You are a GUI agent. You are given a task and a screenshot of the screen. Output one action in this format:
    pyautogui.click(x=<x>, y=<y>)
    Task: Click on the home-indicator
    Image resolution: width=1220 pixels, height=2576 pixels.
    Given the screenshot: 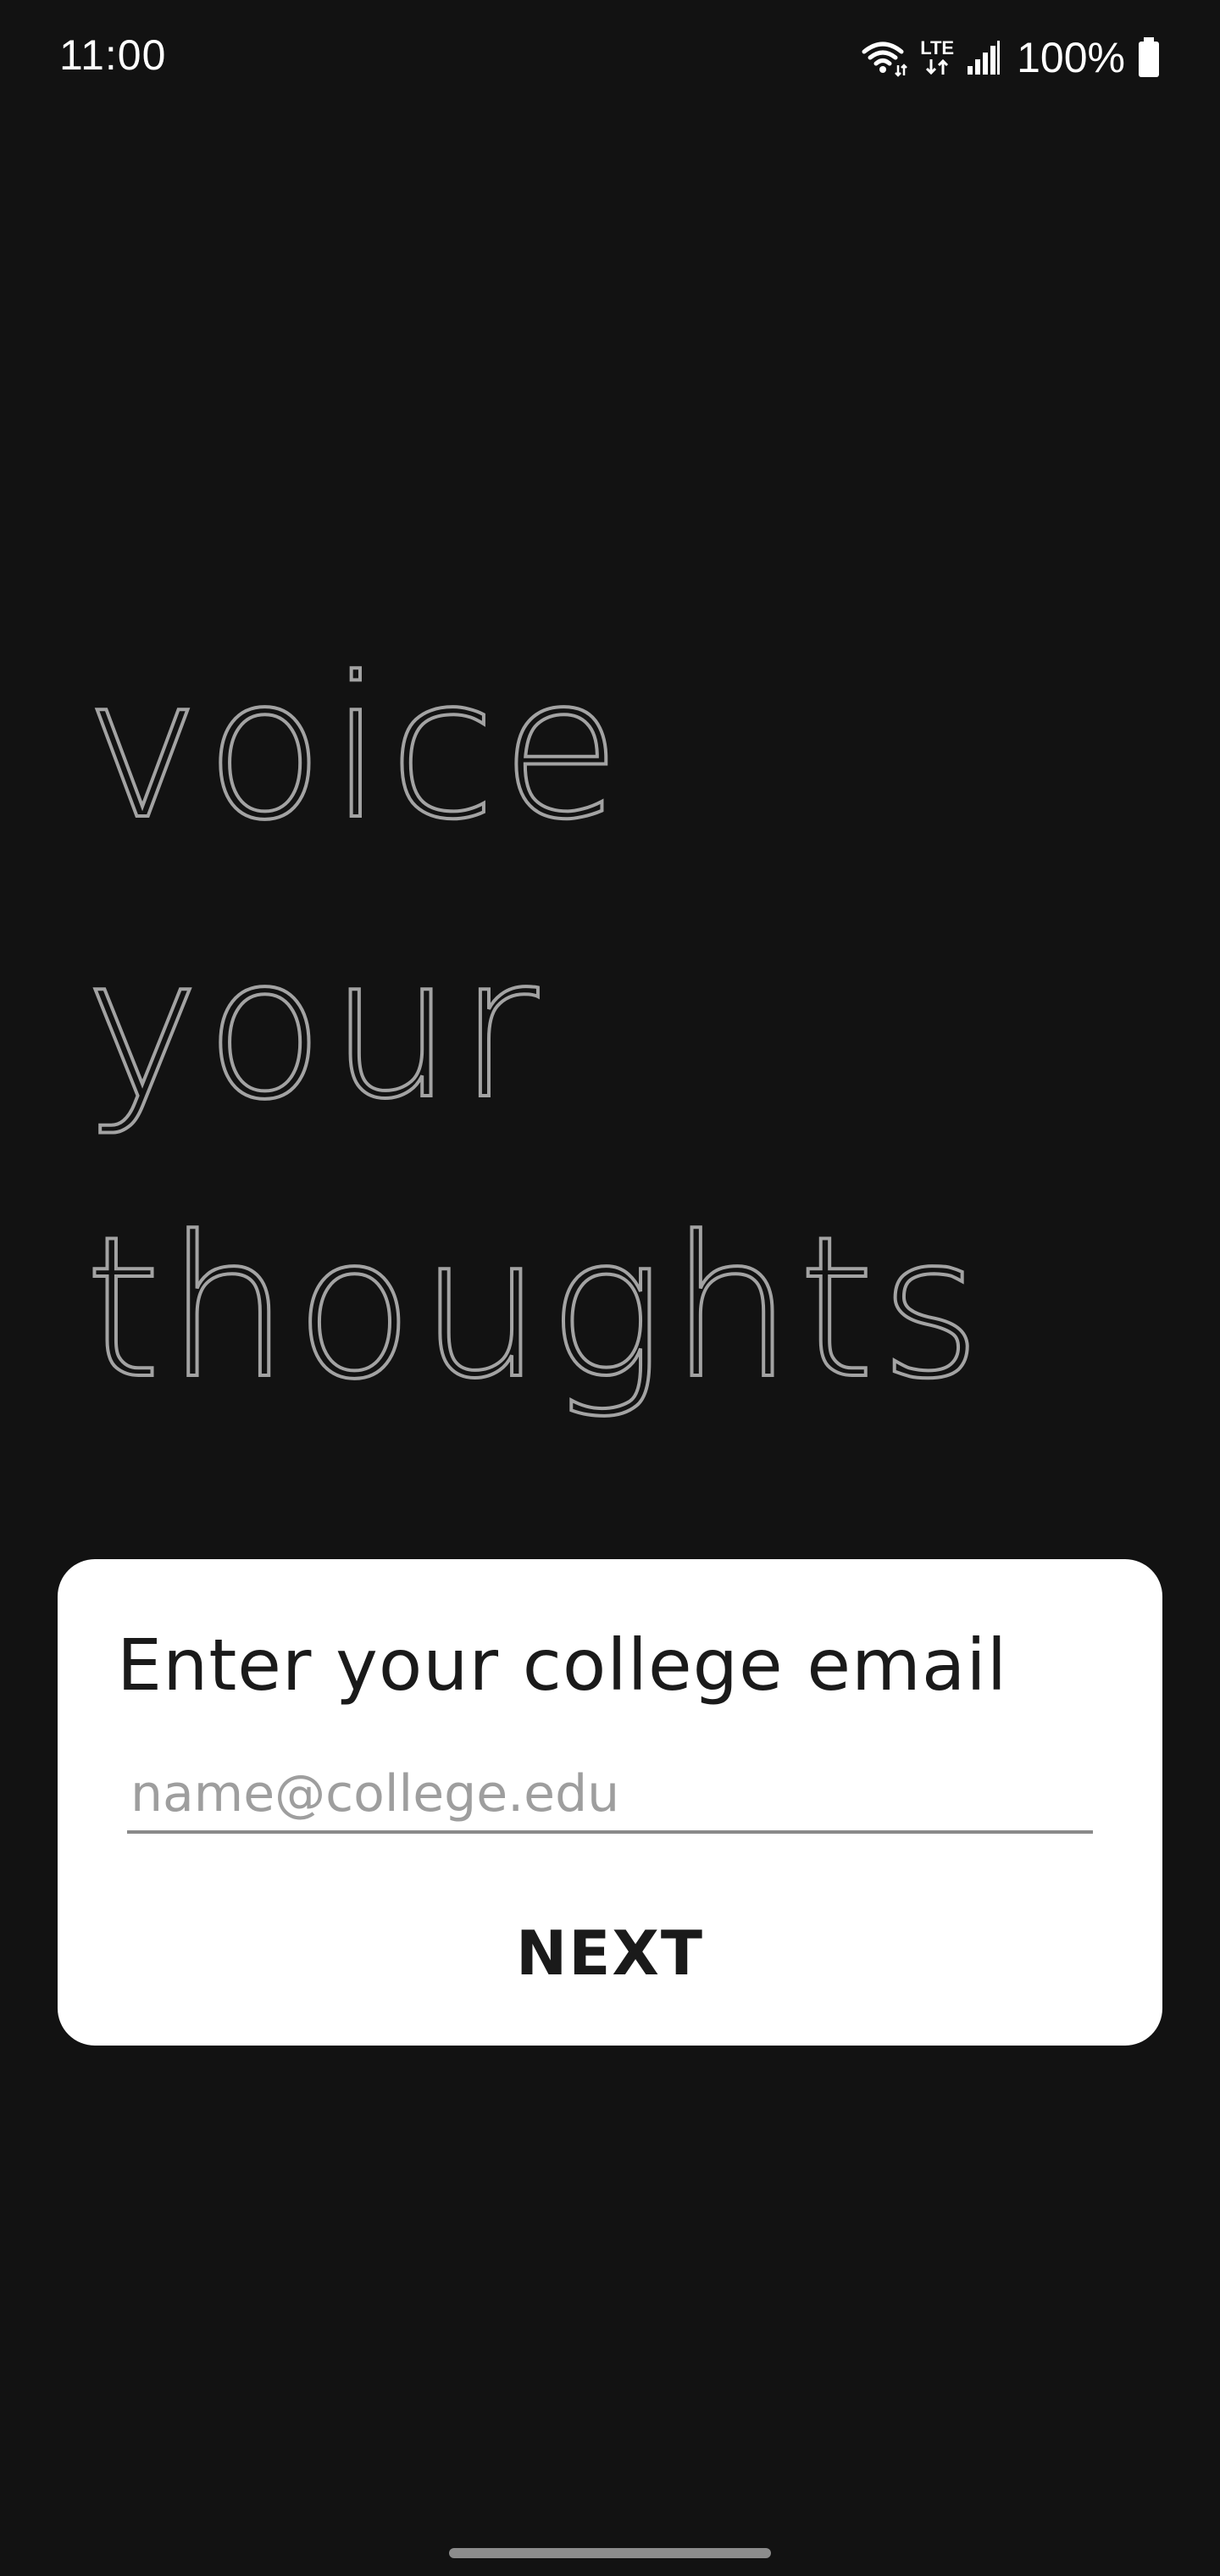 What is the action you would take?
    pyautogui.click(x=610, y=2553)
    